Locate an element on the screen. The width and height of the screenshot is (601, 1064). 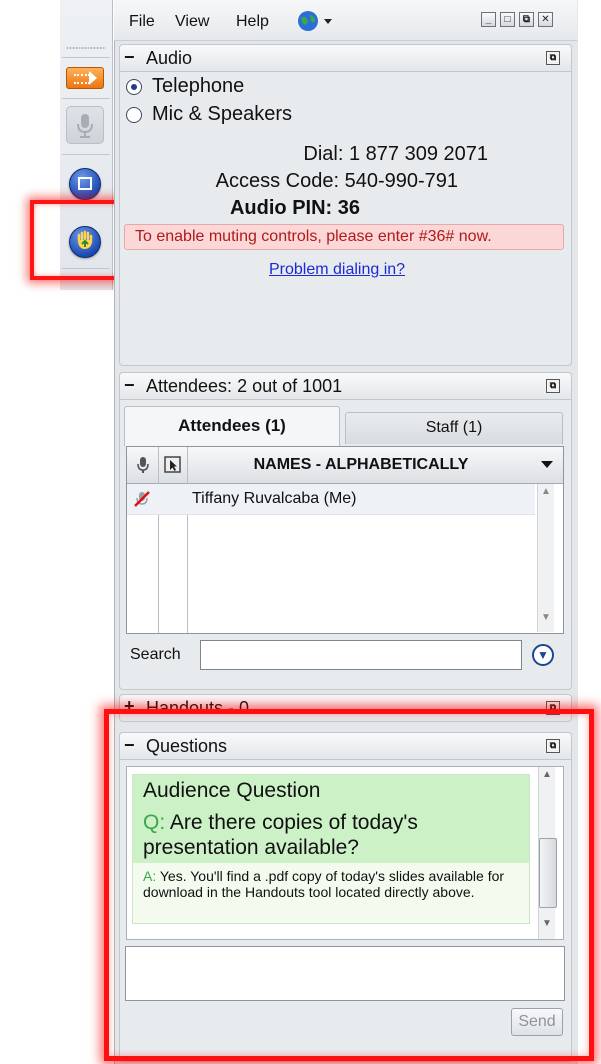
mic-speakers-label: Mic & Speakers is located at coordinates (222, 114).